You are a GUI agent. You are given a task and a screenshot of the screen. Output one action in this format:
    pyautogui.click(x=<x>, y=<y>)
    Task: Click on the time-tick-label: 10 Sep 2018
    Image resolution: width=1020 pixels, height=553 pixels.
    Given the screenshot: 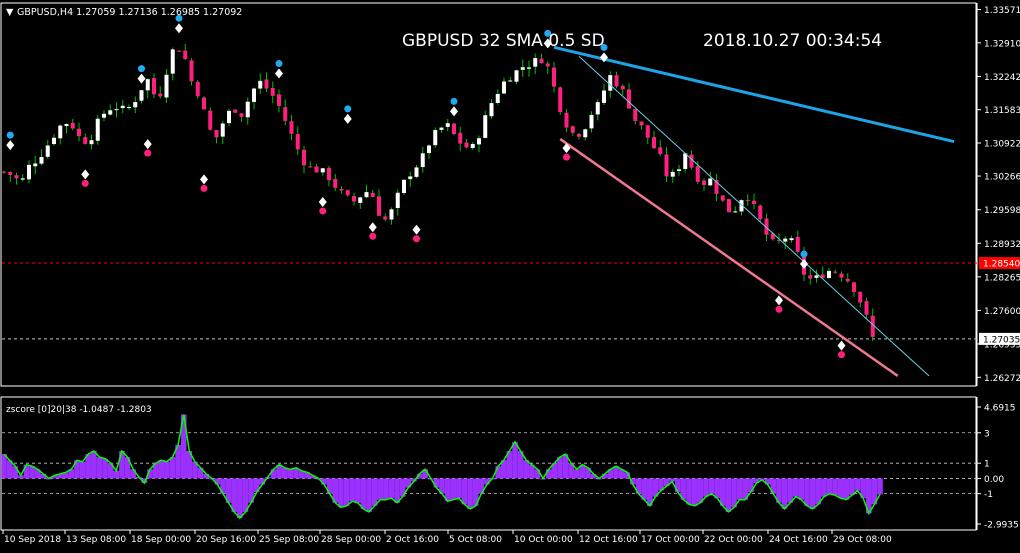 What is the action you would take?
    pyautogui.click(x=32, y=540)
    